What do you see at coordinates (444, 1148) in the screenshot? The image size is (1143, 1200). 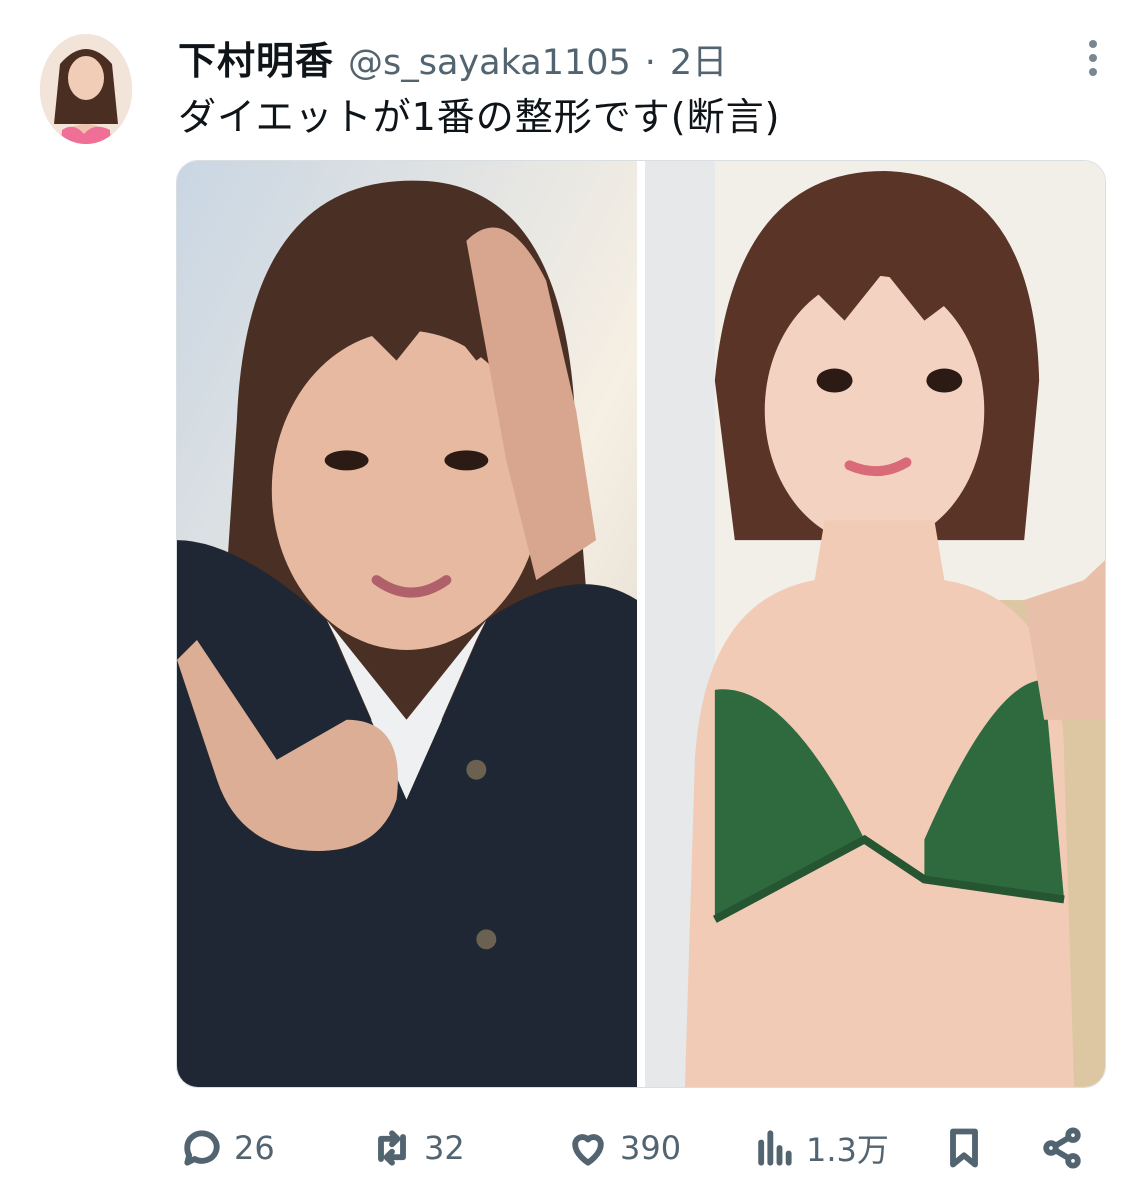 I see `retweet-count: 32` at bounding box center [444, 1148].